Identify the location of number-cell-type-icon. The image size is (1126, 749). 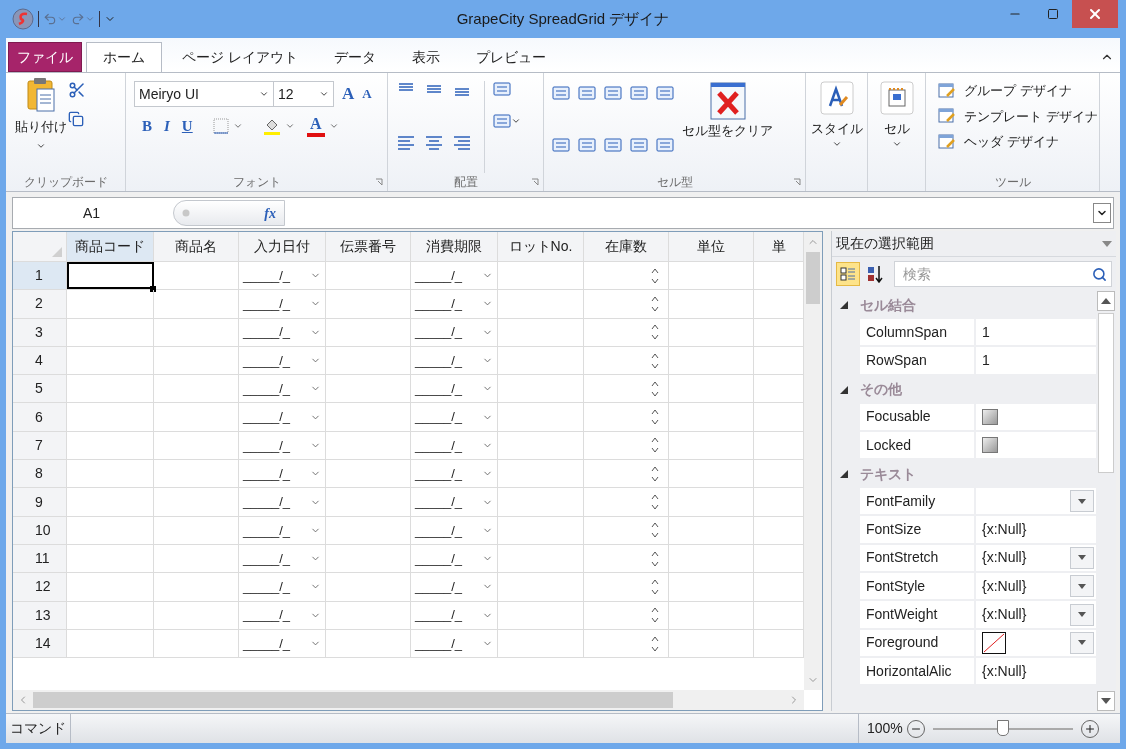
(665, 145).